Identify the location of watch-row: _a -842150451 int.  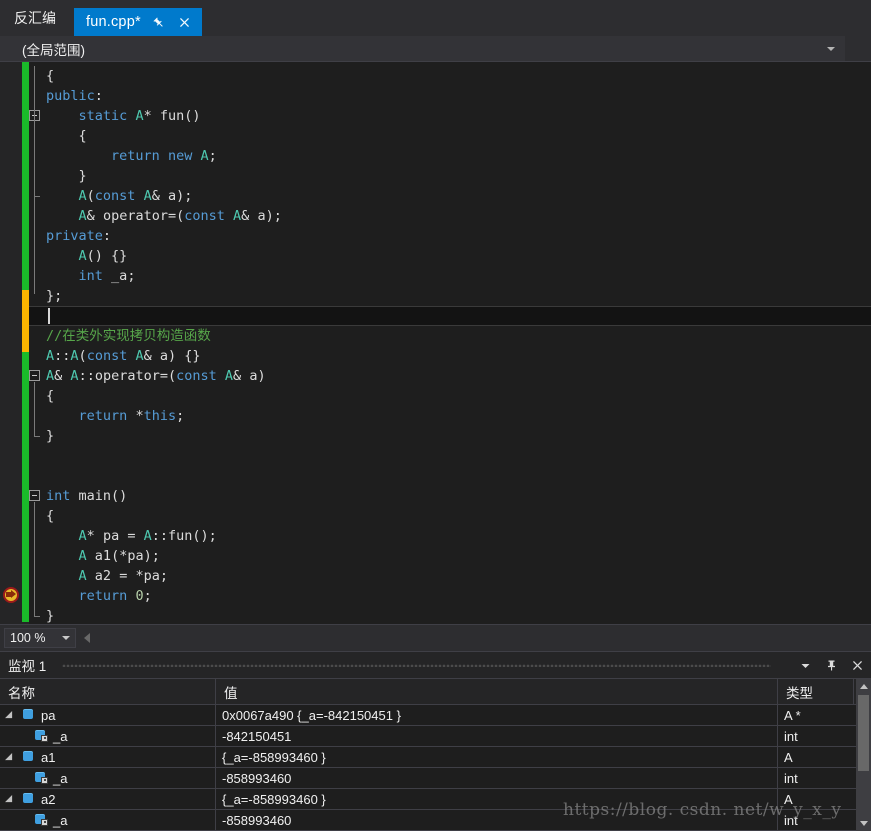
(435, 736).